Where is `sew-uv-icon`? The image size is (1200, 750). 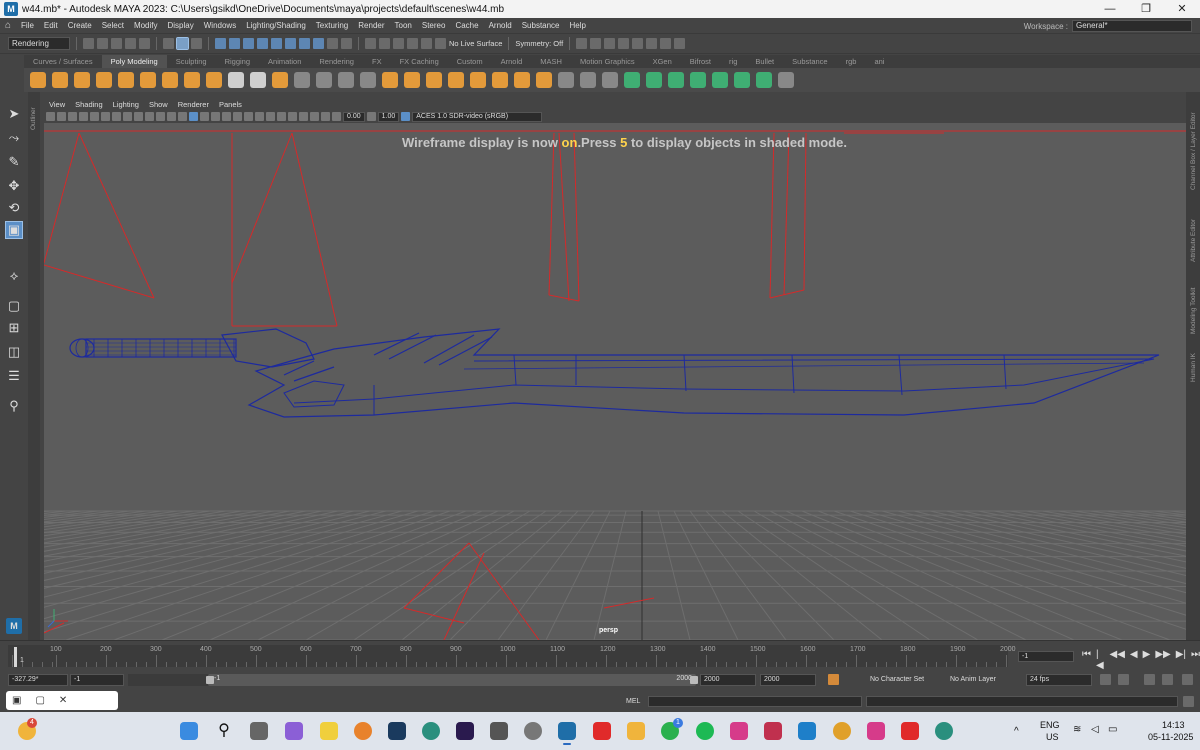
sew-uv-icon is located at coordinates (764, 80).